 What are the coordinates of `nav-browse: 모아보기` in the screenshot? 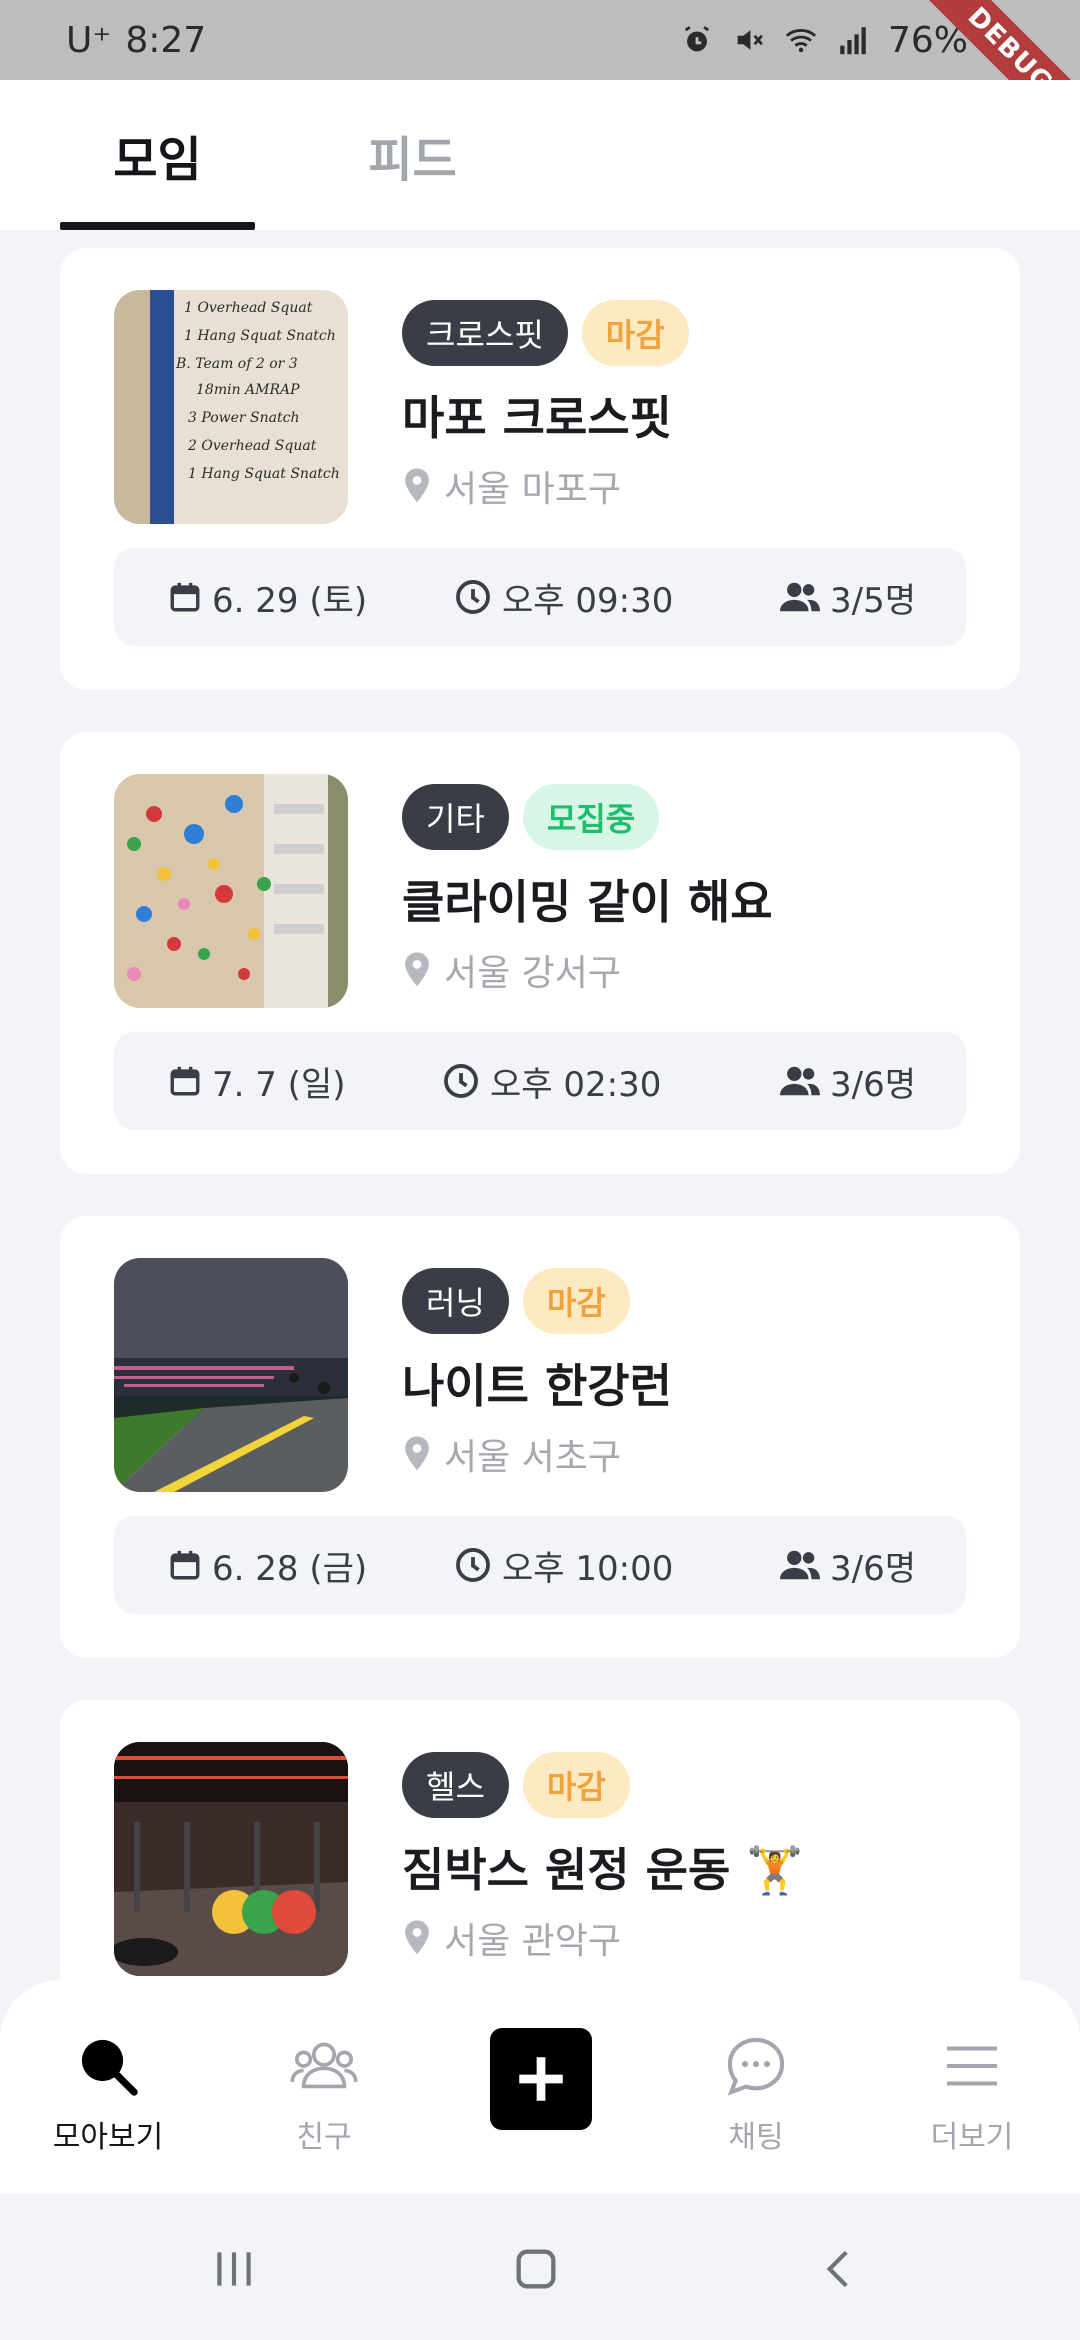 It's located at (108, 2087).